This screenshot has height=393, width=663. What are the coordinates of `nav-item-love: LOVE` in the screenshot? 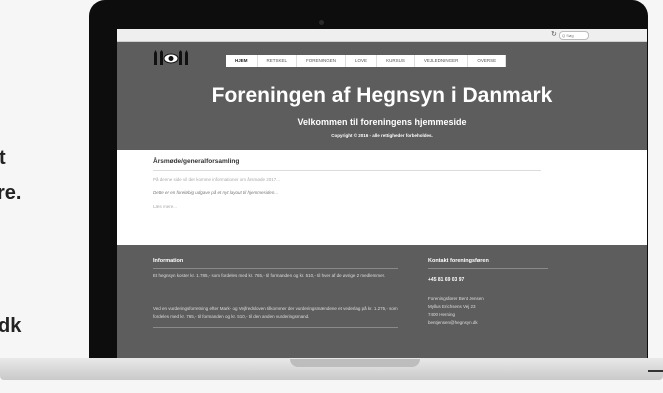 It's located at (362, 61).